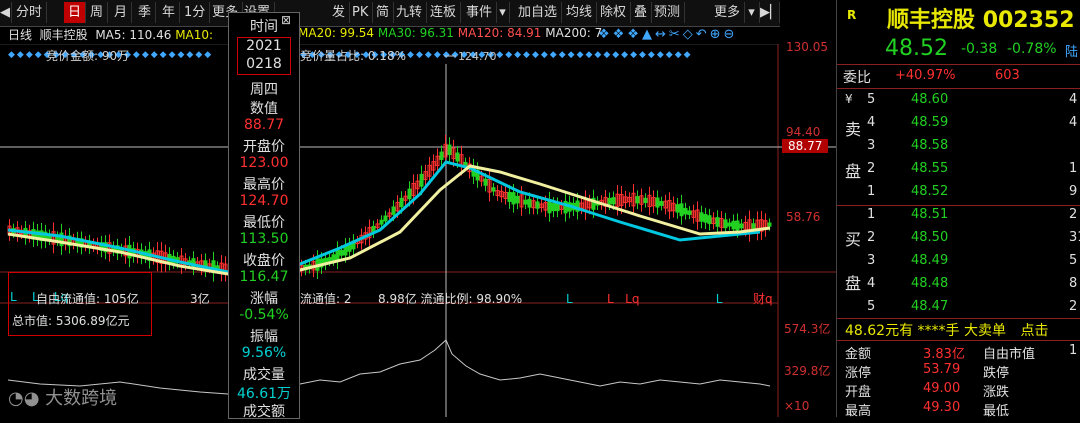 This screenshot has width=1080, height=423. I want to click on tt-volume: 46.61万, so click(264, 394).